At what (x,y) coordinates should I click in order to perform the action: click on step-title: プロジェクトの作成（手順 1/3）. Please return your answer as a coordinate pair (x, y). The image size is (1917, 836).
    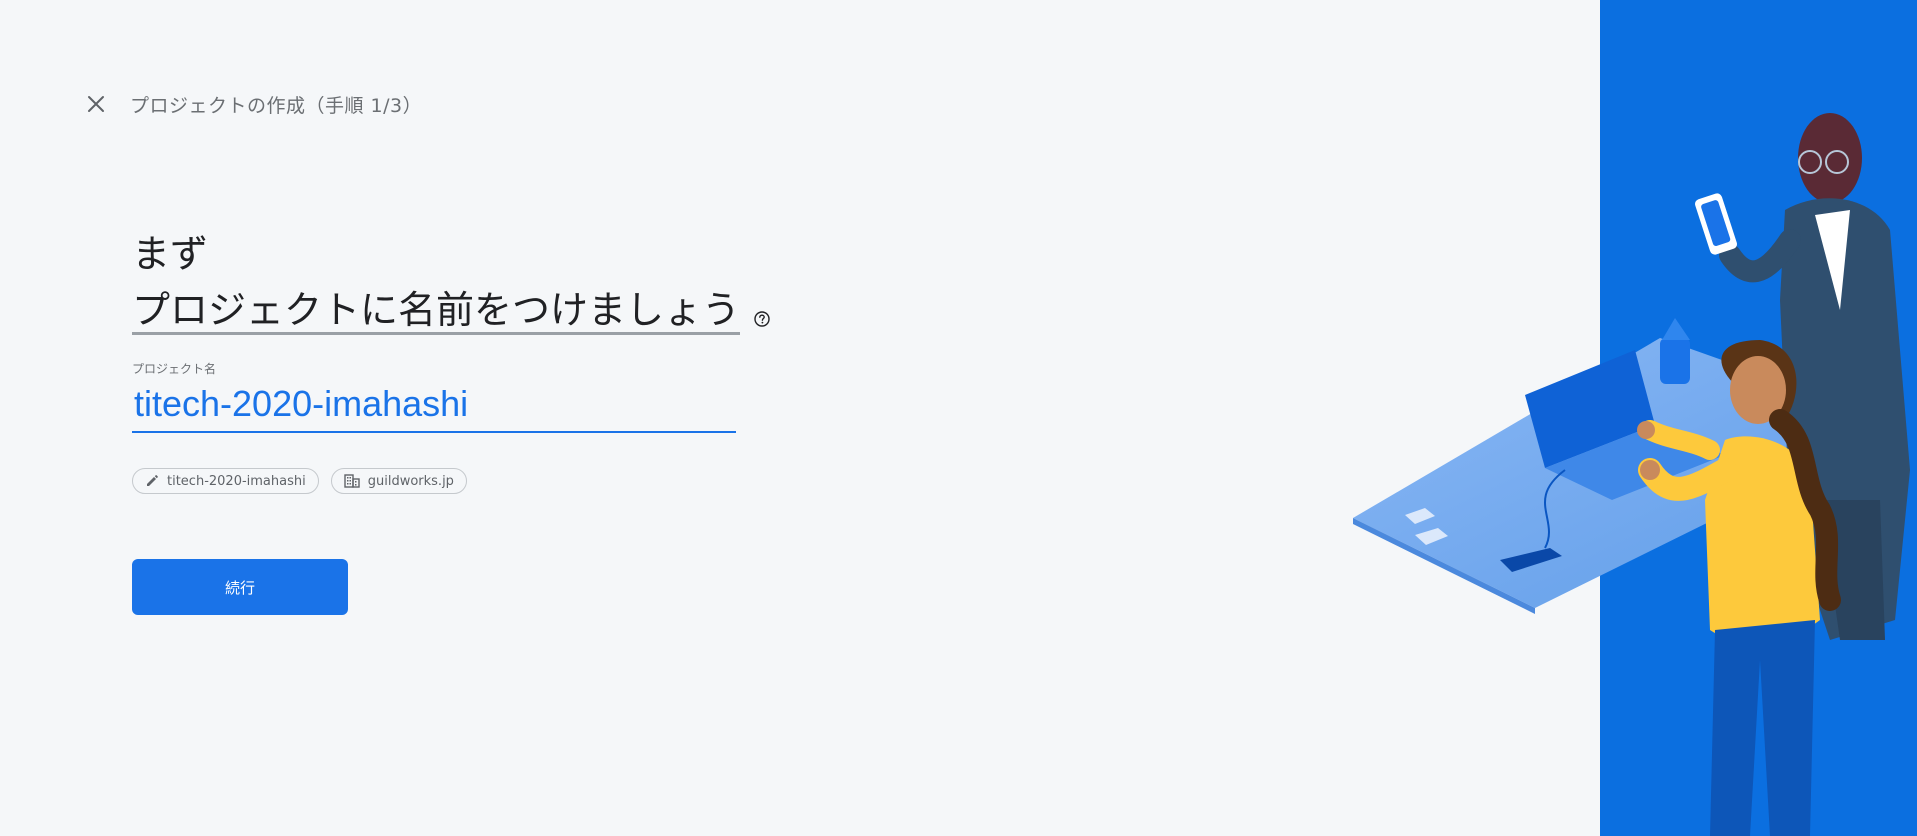
    Looking at the image, I should click on (276, 105).